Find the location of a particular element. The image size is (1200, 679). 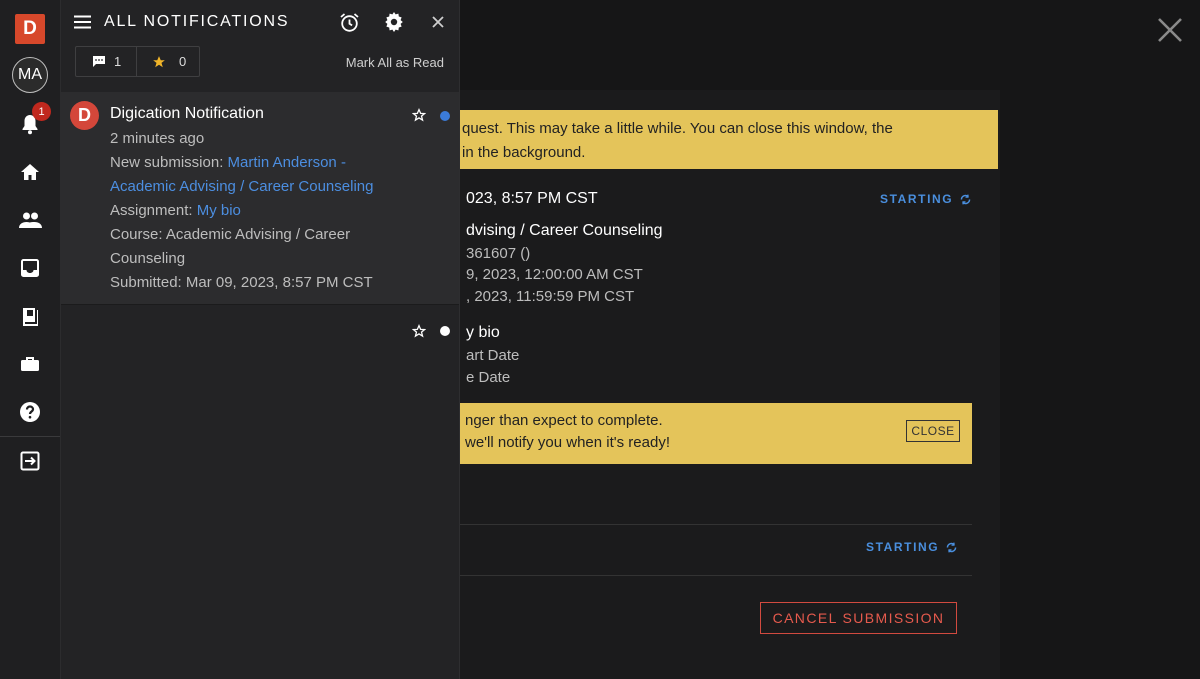

notification-avatar: D is located at coordinates (84, 115).